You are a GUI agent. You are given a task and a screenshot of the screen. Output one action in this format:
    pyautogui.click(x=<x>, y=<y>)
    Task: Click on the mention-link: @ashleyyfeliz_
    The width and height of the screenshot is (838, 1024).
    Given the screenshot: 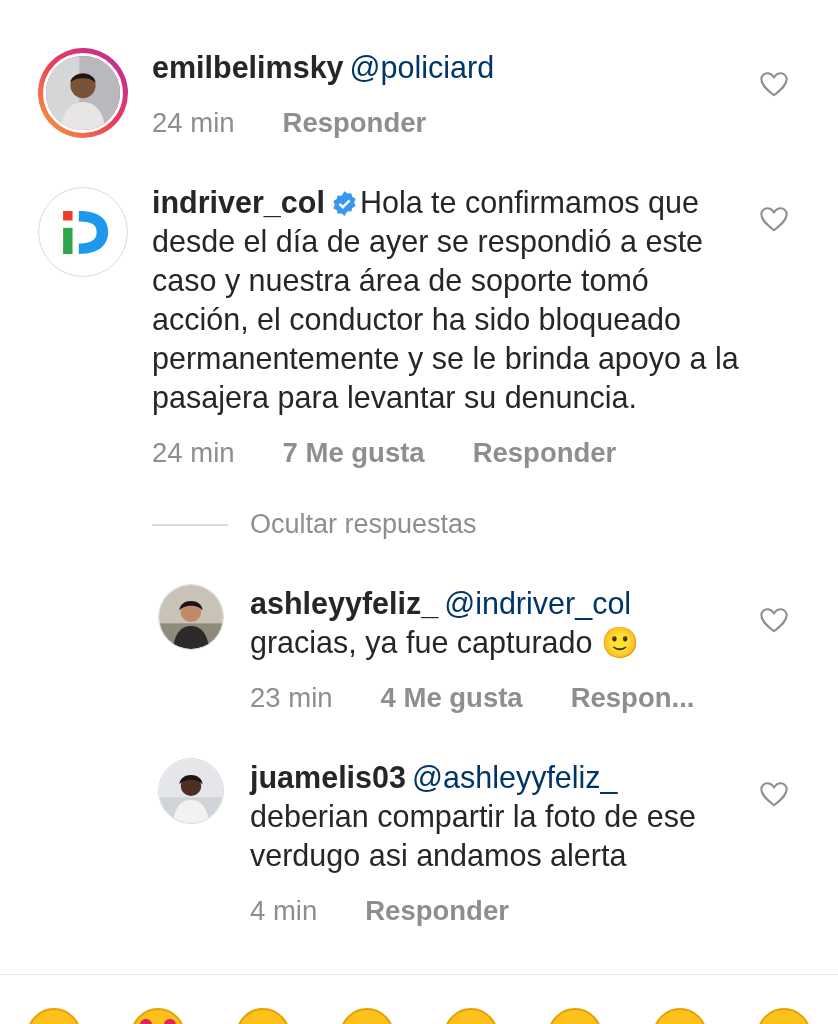 What is the action you would take?
    pyautogui.click(x=515, y=777)
    